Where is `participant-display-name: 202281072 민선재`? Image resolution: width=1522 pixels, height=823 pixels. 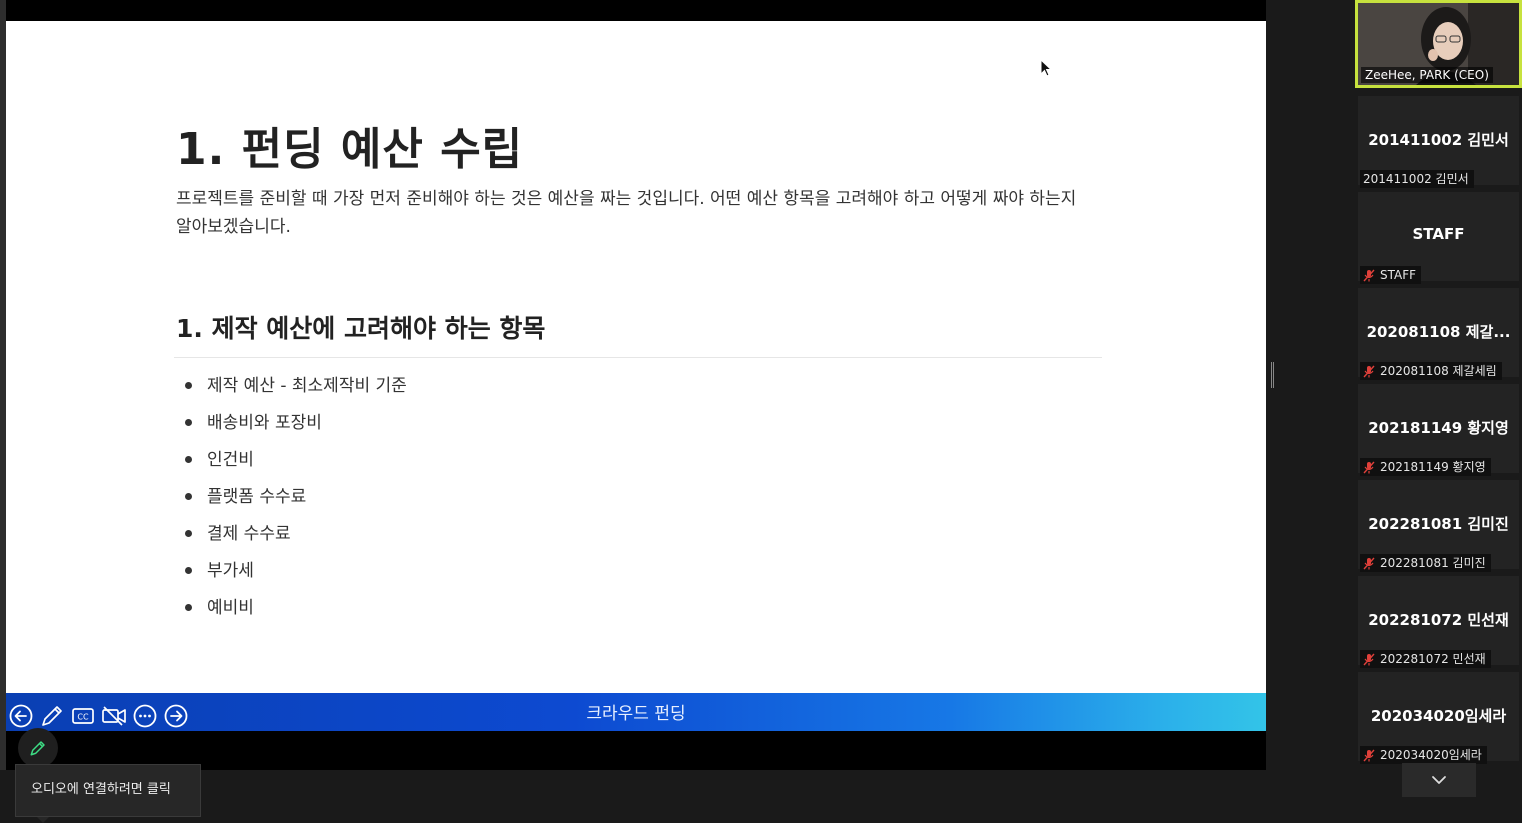 participant-display-name: 202281072 민선재 is located at coordinates (1438, 620).